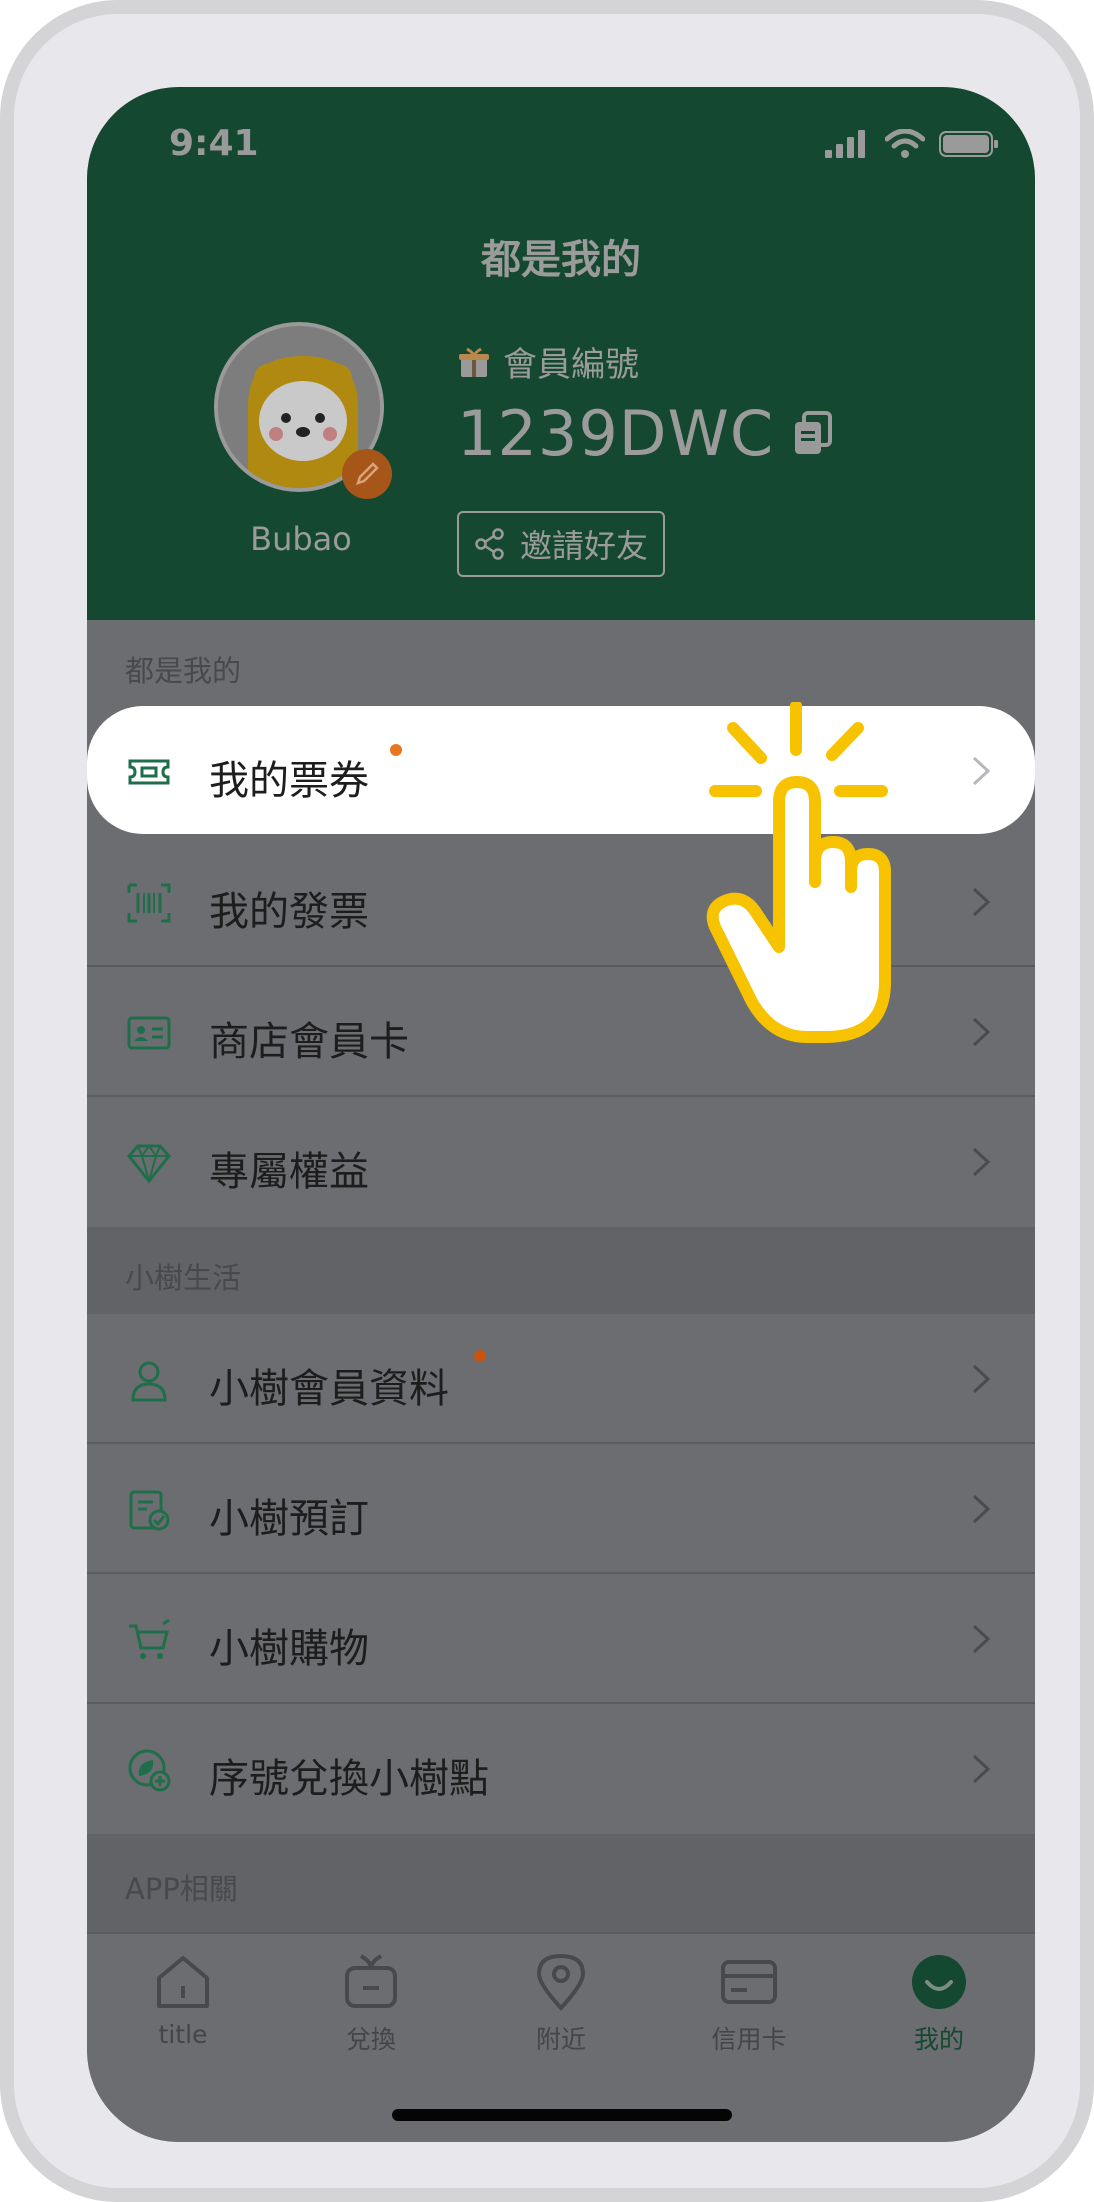 Image resolution: width=1094 pixels, height=2202 pixels. I want to click on menu-item-tree-member-profile: 小樹會員資料, so click(561, 1379).